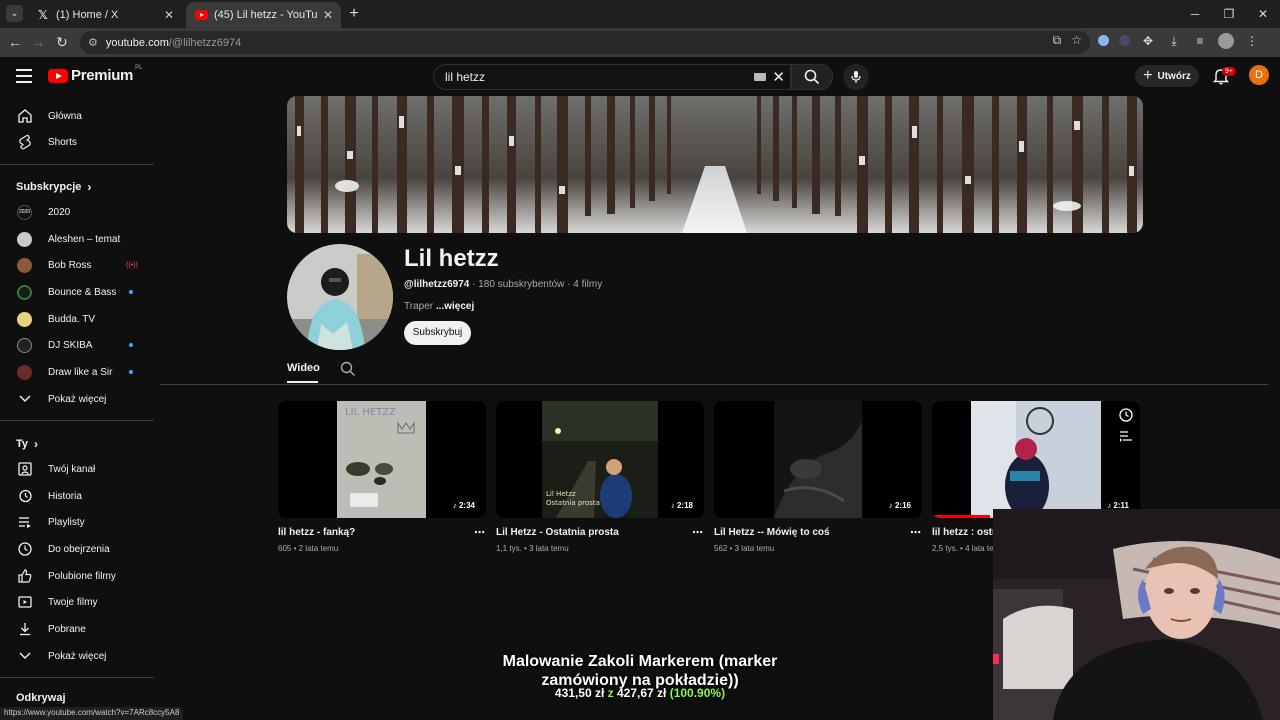  What do you see at coordinates (1259, 75) in the screenshot?
I see `account-avatar: D` at bounding box center [1259, 75].